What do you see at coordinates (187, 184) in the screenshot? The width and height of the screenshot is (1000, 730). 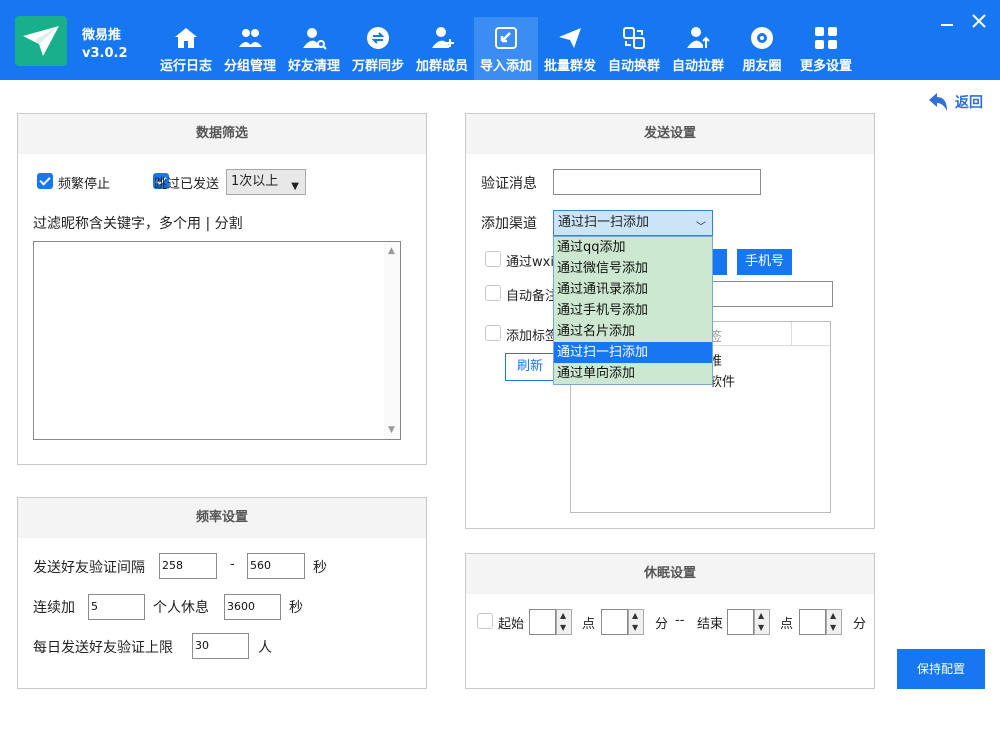 I see `skip-sent-label: 跳过已发送` at bounding box center [187, 184].